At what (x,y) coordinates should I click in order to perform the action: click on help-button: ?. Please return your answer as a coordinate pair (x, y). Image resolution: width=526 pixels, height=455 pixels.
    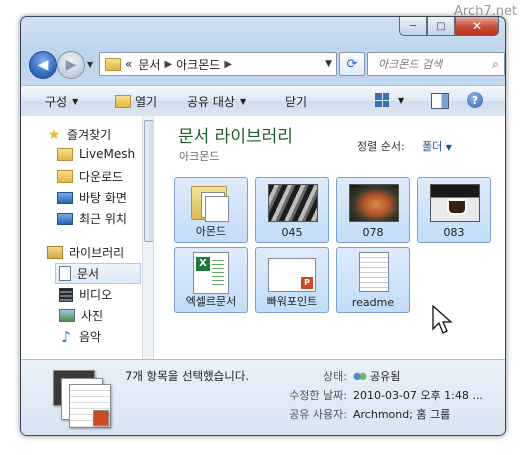
    Looking at the image, I should click on (475, 100).